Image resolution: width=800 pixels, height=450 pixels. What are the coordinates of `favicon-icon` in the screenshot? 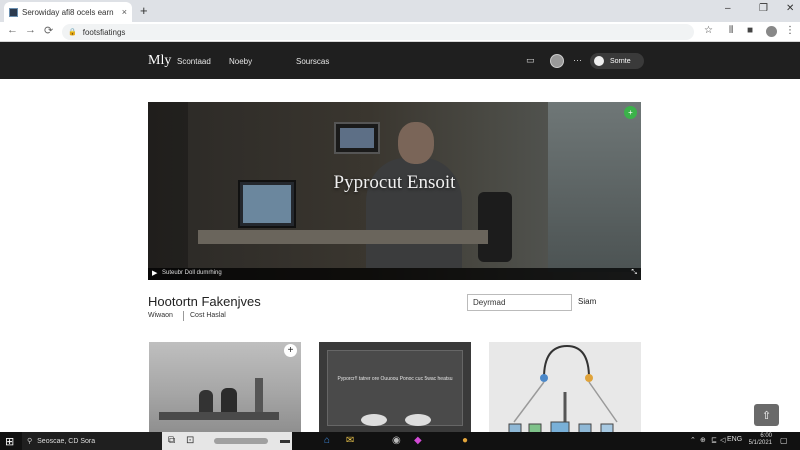 It's located at (13, 12).